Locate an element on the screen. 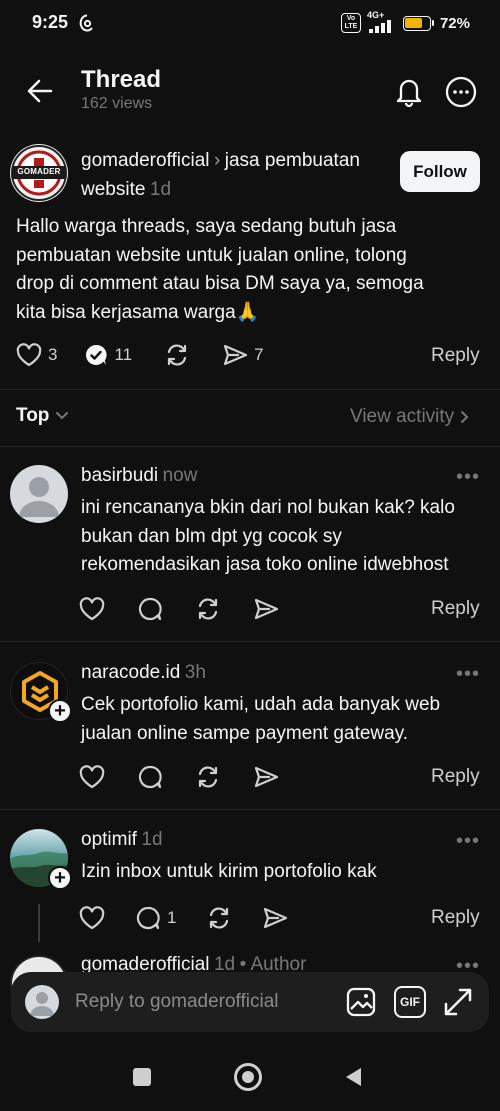 The height and width of the screenshot is (1111, 500). author-tag: • Author is located at coordinates (273, 963).